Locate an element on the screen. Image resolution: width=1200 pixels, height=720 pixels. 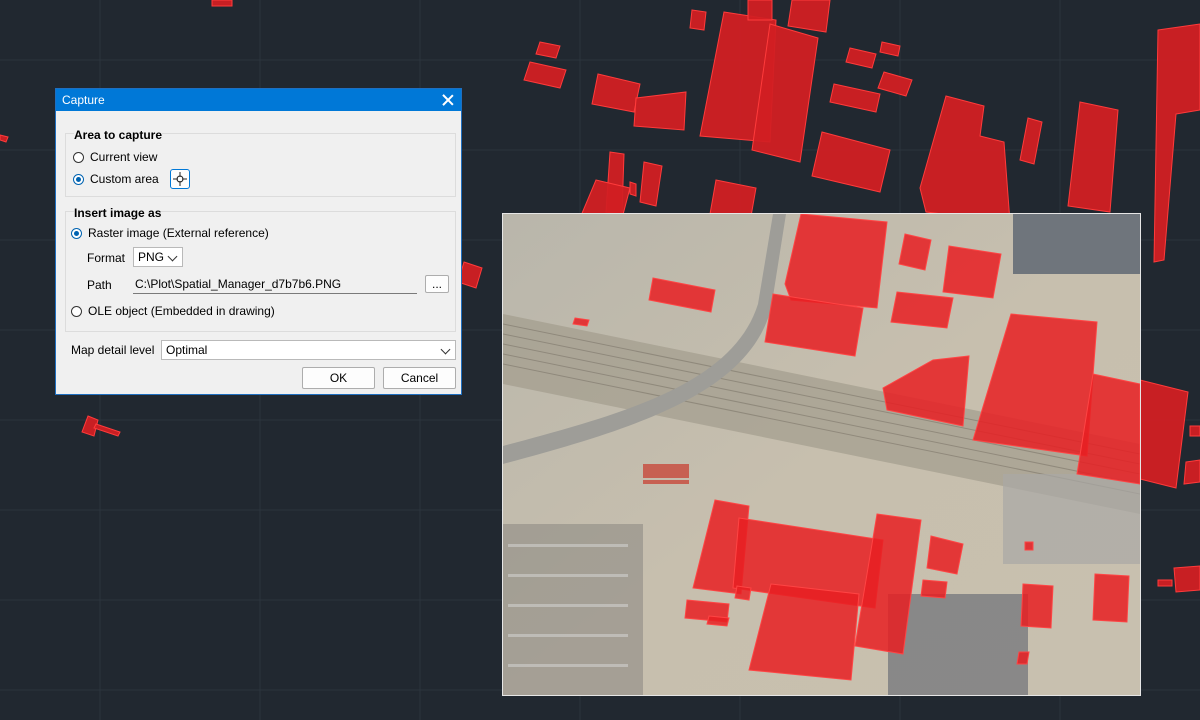
custom-area-radio is located at coordinates (78, 179).